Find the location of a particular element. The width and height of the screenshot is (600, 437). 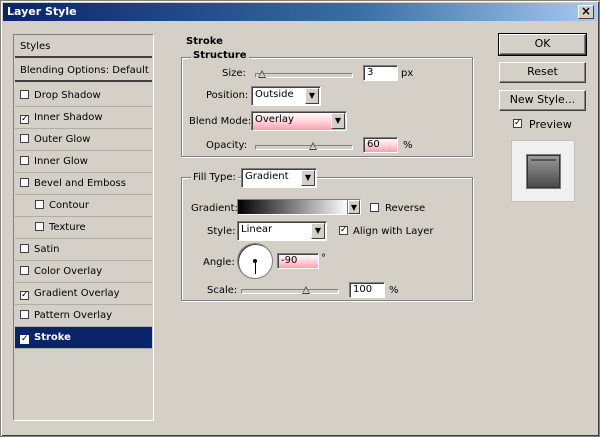

styles-list-item-blending-options-default: Blending Options: Default is located at coordinates (83, 71).